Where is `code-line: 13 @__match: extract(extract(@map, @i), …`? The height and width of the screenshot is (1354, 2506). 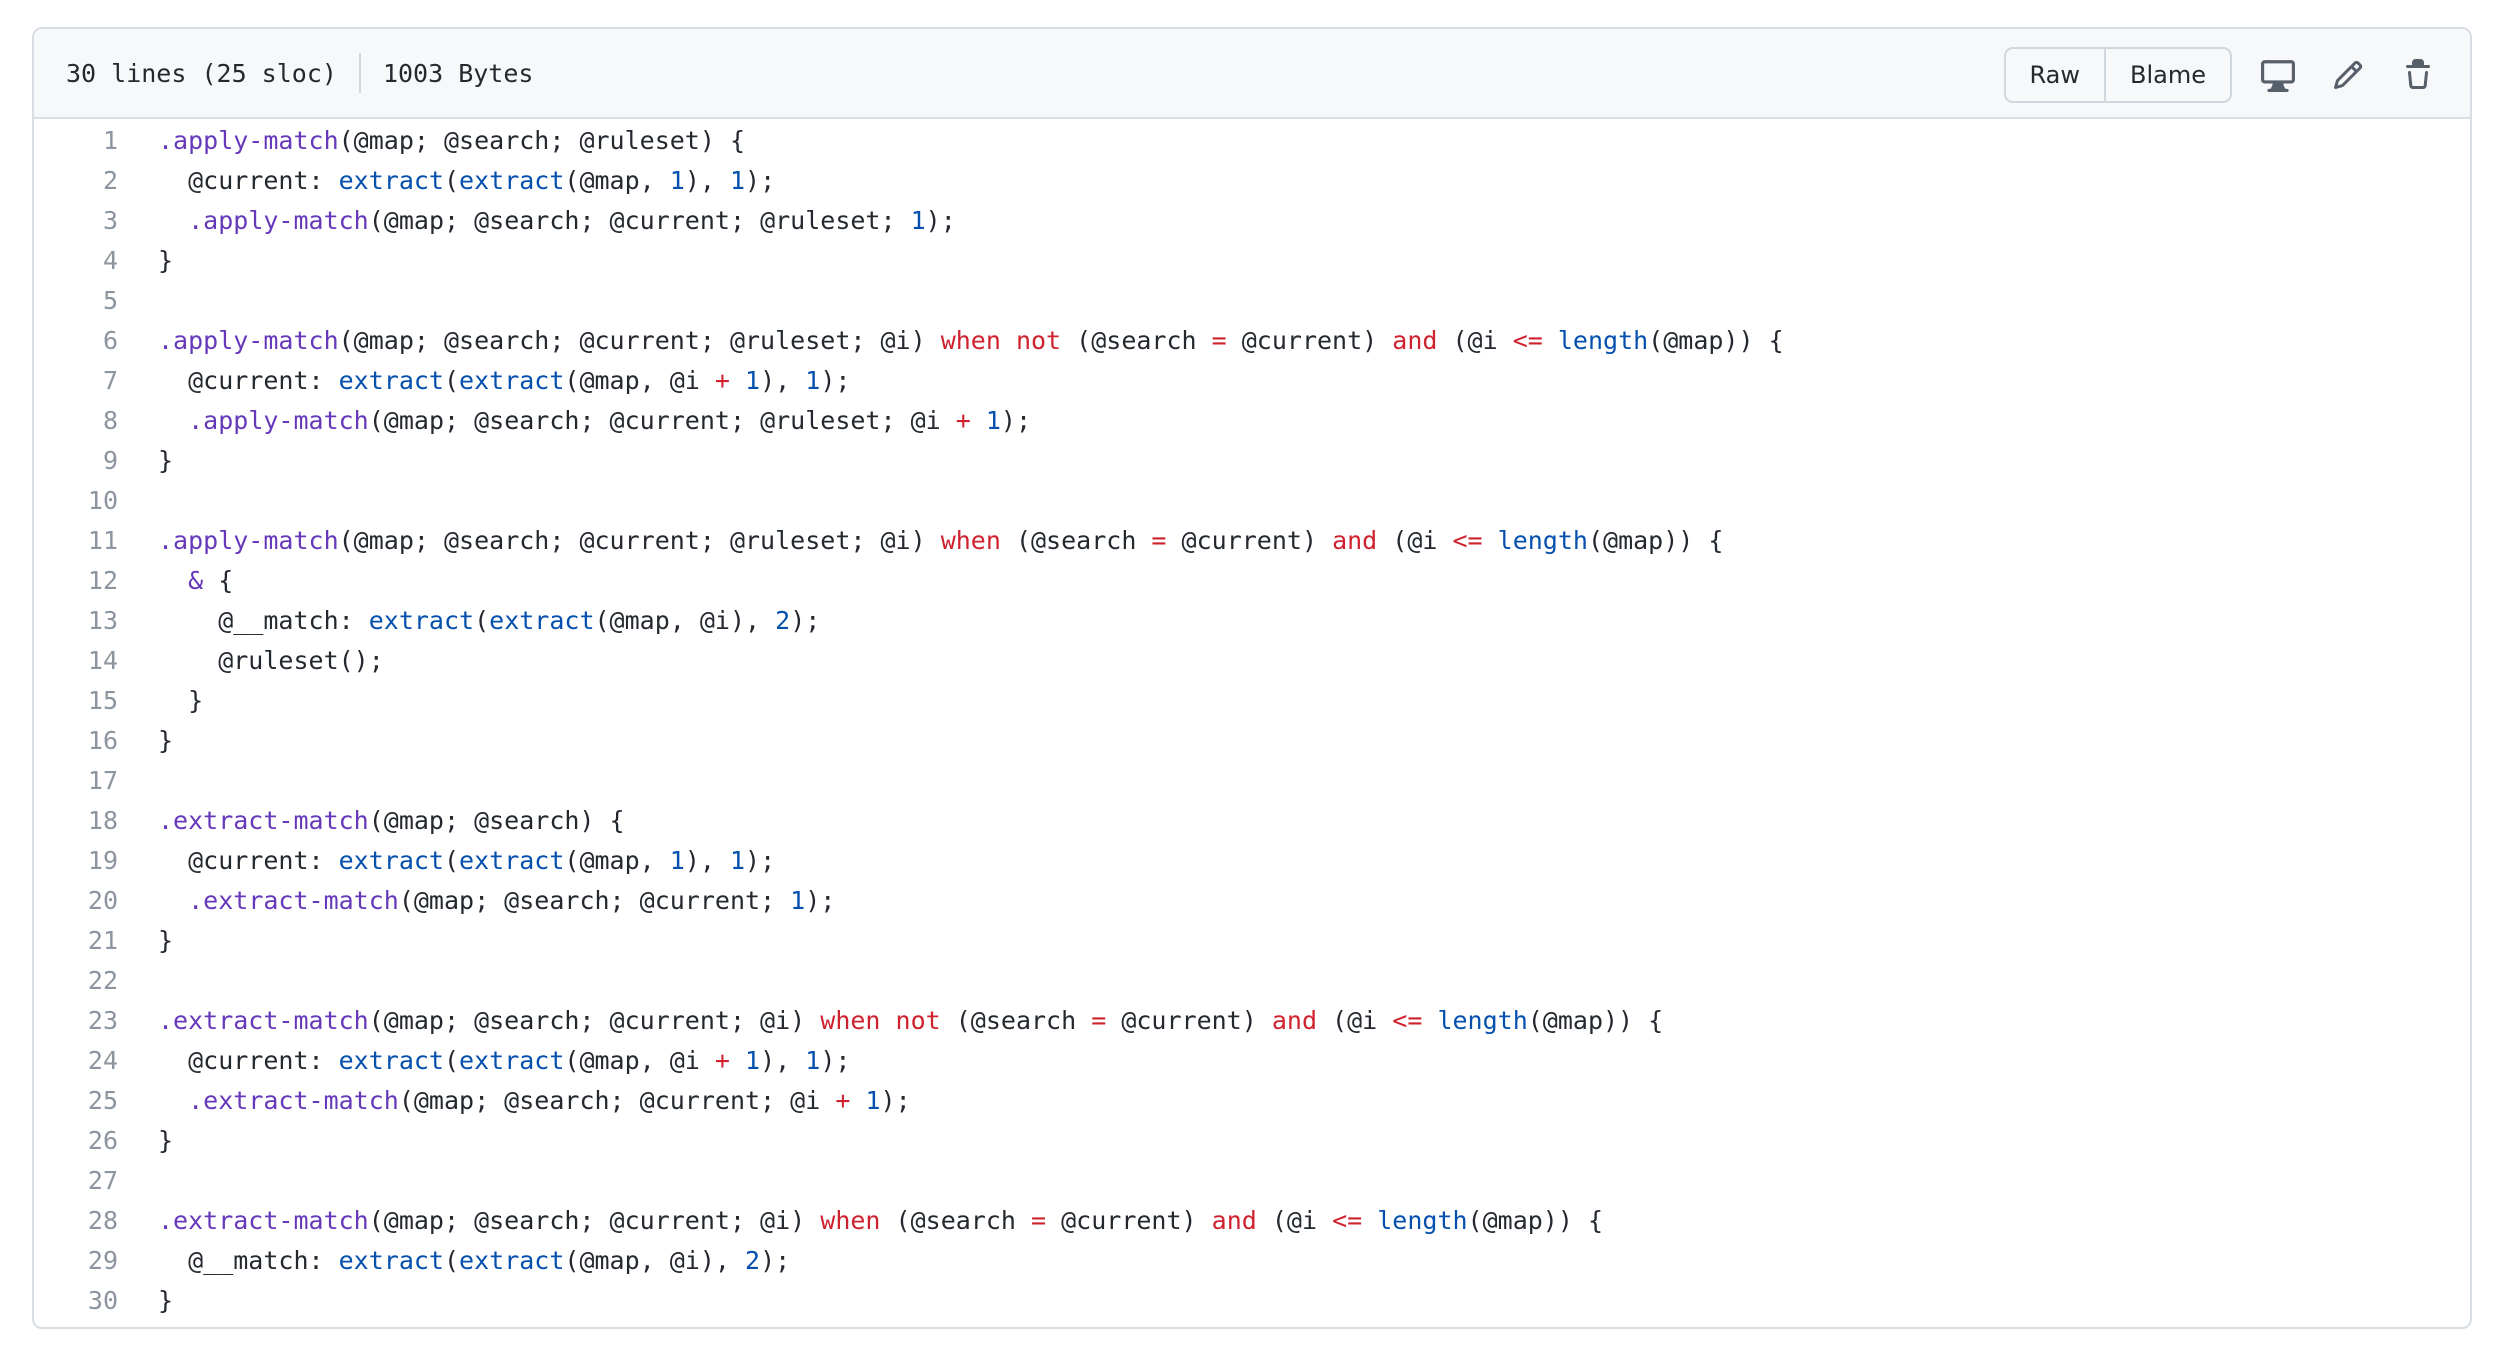 code-line: 13 @__match: extract(extract(@map, @i), … is located at coordinates (1252, 621).